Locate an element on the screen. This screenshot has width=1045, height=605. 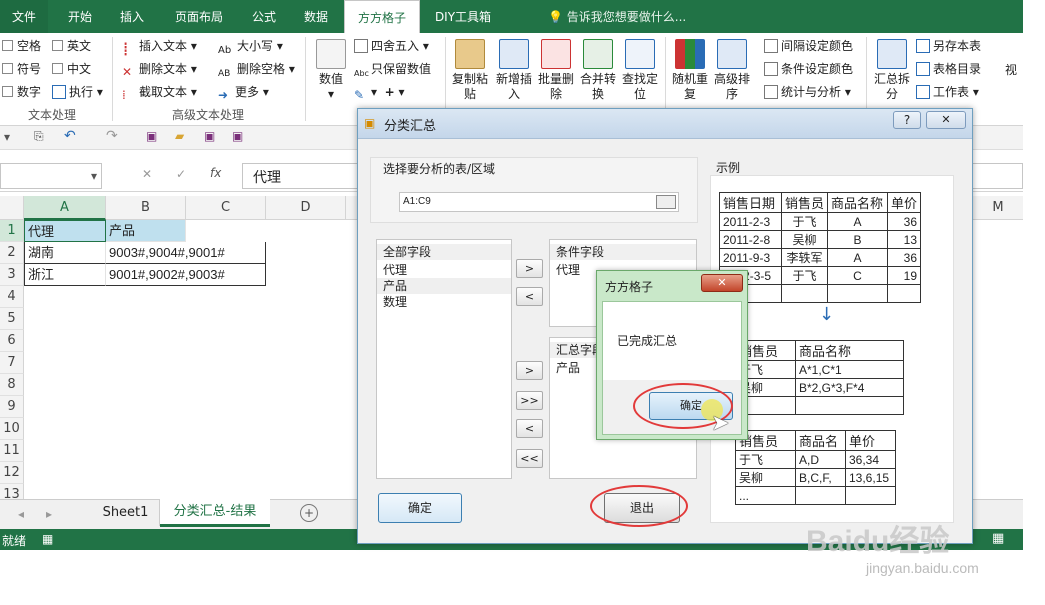
confirm-icon: ✓ is located at coordinates (181, 174).